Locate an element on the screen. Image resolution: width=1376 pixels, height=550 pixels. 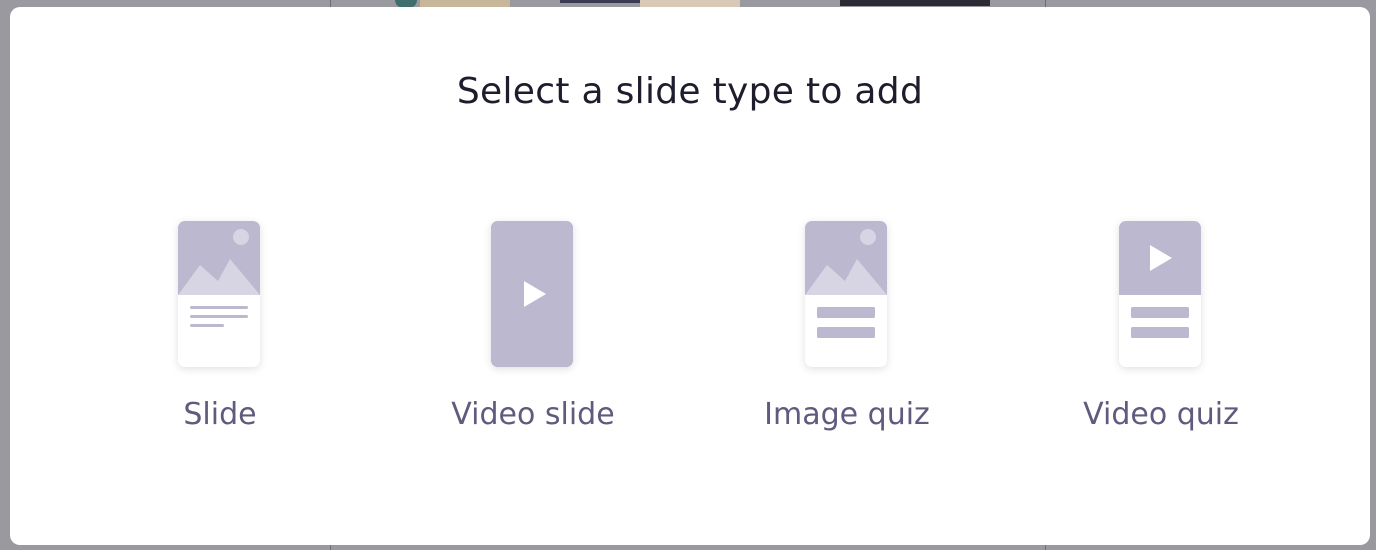
slide-type-video-quiz-option: Video quiz is located at coordinates (1161, 334).